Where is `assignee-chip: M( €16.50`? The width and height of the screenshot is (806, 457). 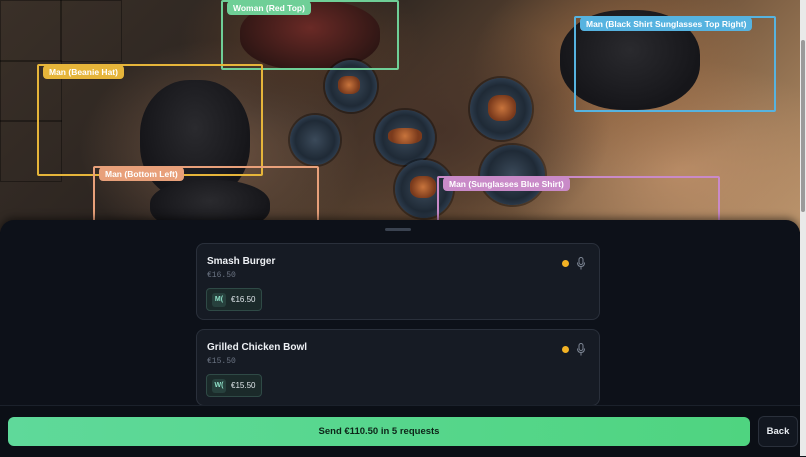
assignee-chip: M( €16.50 is located at coordinates (234, 299).